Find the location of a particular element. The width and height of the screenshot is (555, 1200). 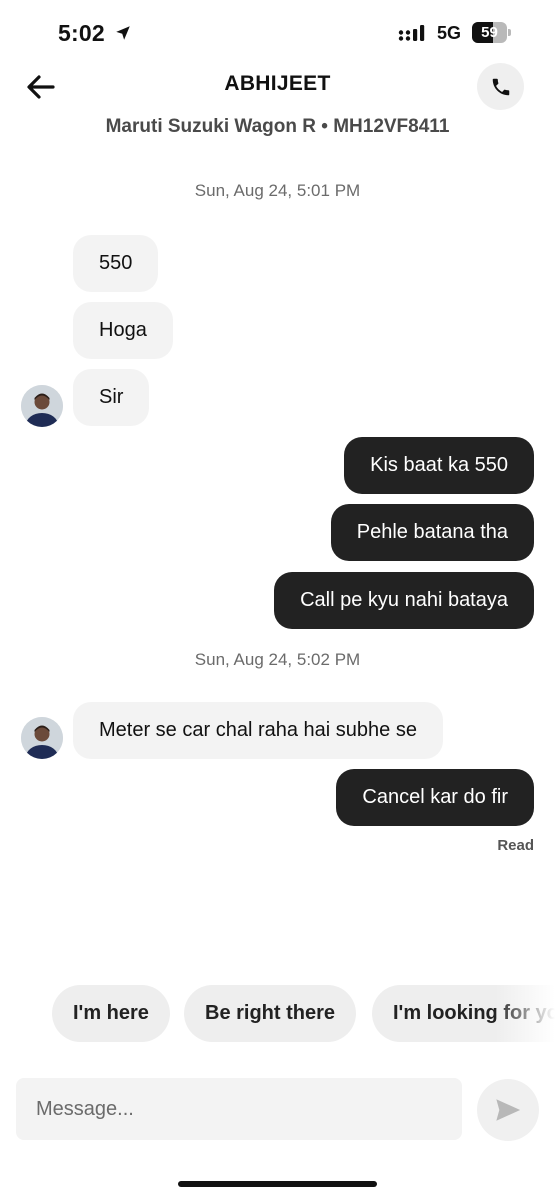

incoming-message: Meter se car chal raha hai subhe se is located at coordinates (258, 730).